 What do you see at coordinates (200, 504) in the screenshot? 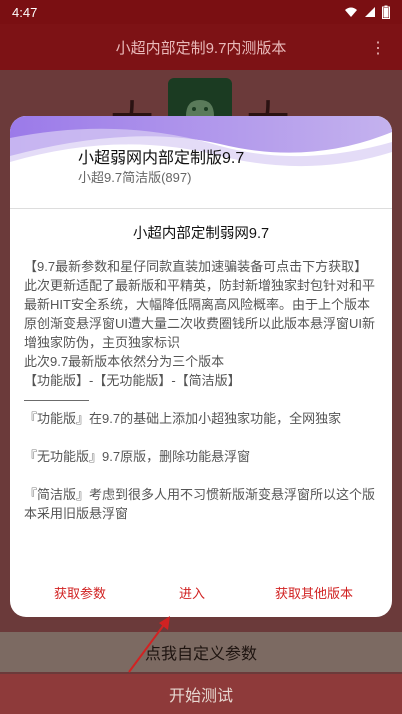
I see `body-line: 『简洁版』考虑到很多人用不习惯新版渐变悬浮窗所以这个版本采用旧版悬浮窗` at bounding box center [200, 504].